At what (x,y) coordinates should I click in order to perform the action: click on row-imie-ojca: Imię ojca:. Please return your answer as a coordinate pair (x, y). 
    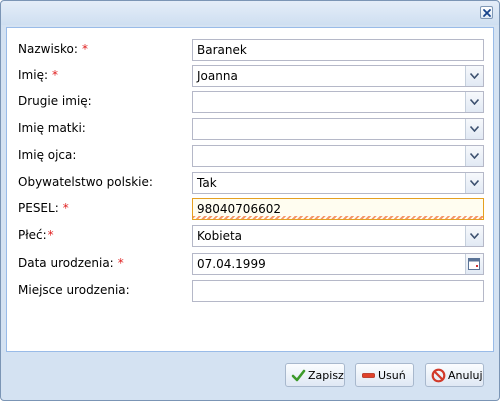
    Looking at the image, I should click on (250, 156).